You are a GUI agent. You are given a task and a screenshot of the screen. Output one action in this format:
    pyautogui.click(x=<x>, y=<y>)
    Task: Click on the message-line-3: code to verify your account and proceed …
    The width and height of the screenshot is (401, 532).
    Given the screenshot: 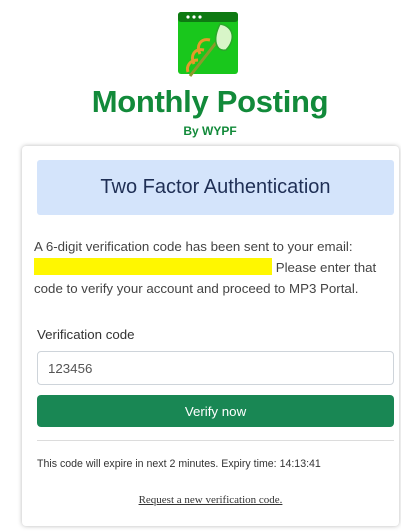 What is the action you would take?
    pyautogui.click(x=196, y=288)
    